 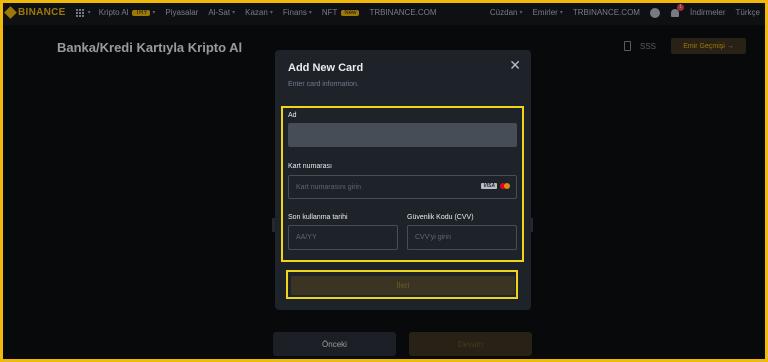 I want to click on modal-subtitle: Enter card information., so click(x=323, y=84).